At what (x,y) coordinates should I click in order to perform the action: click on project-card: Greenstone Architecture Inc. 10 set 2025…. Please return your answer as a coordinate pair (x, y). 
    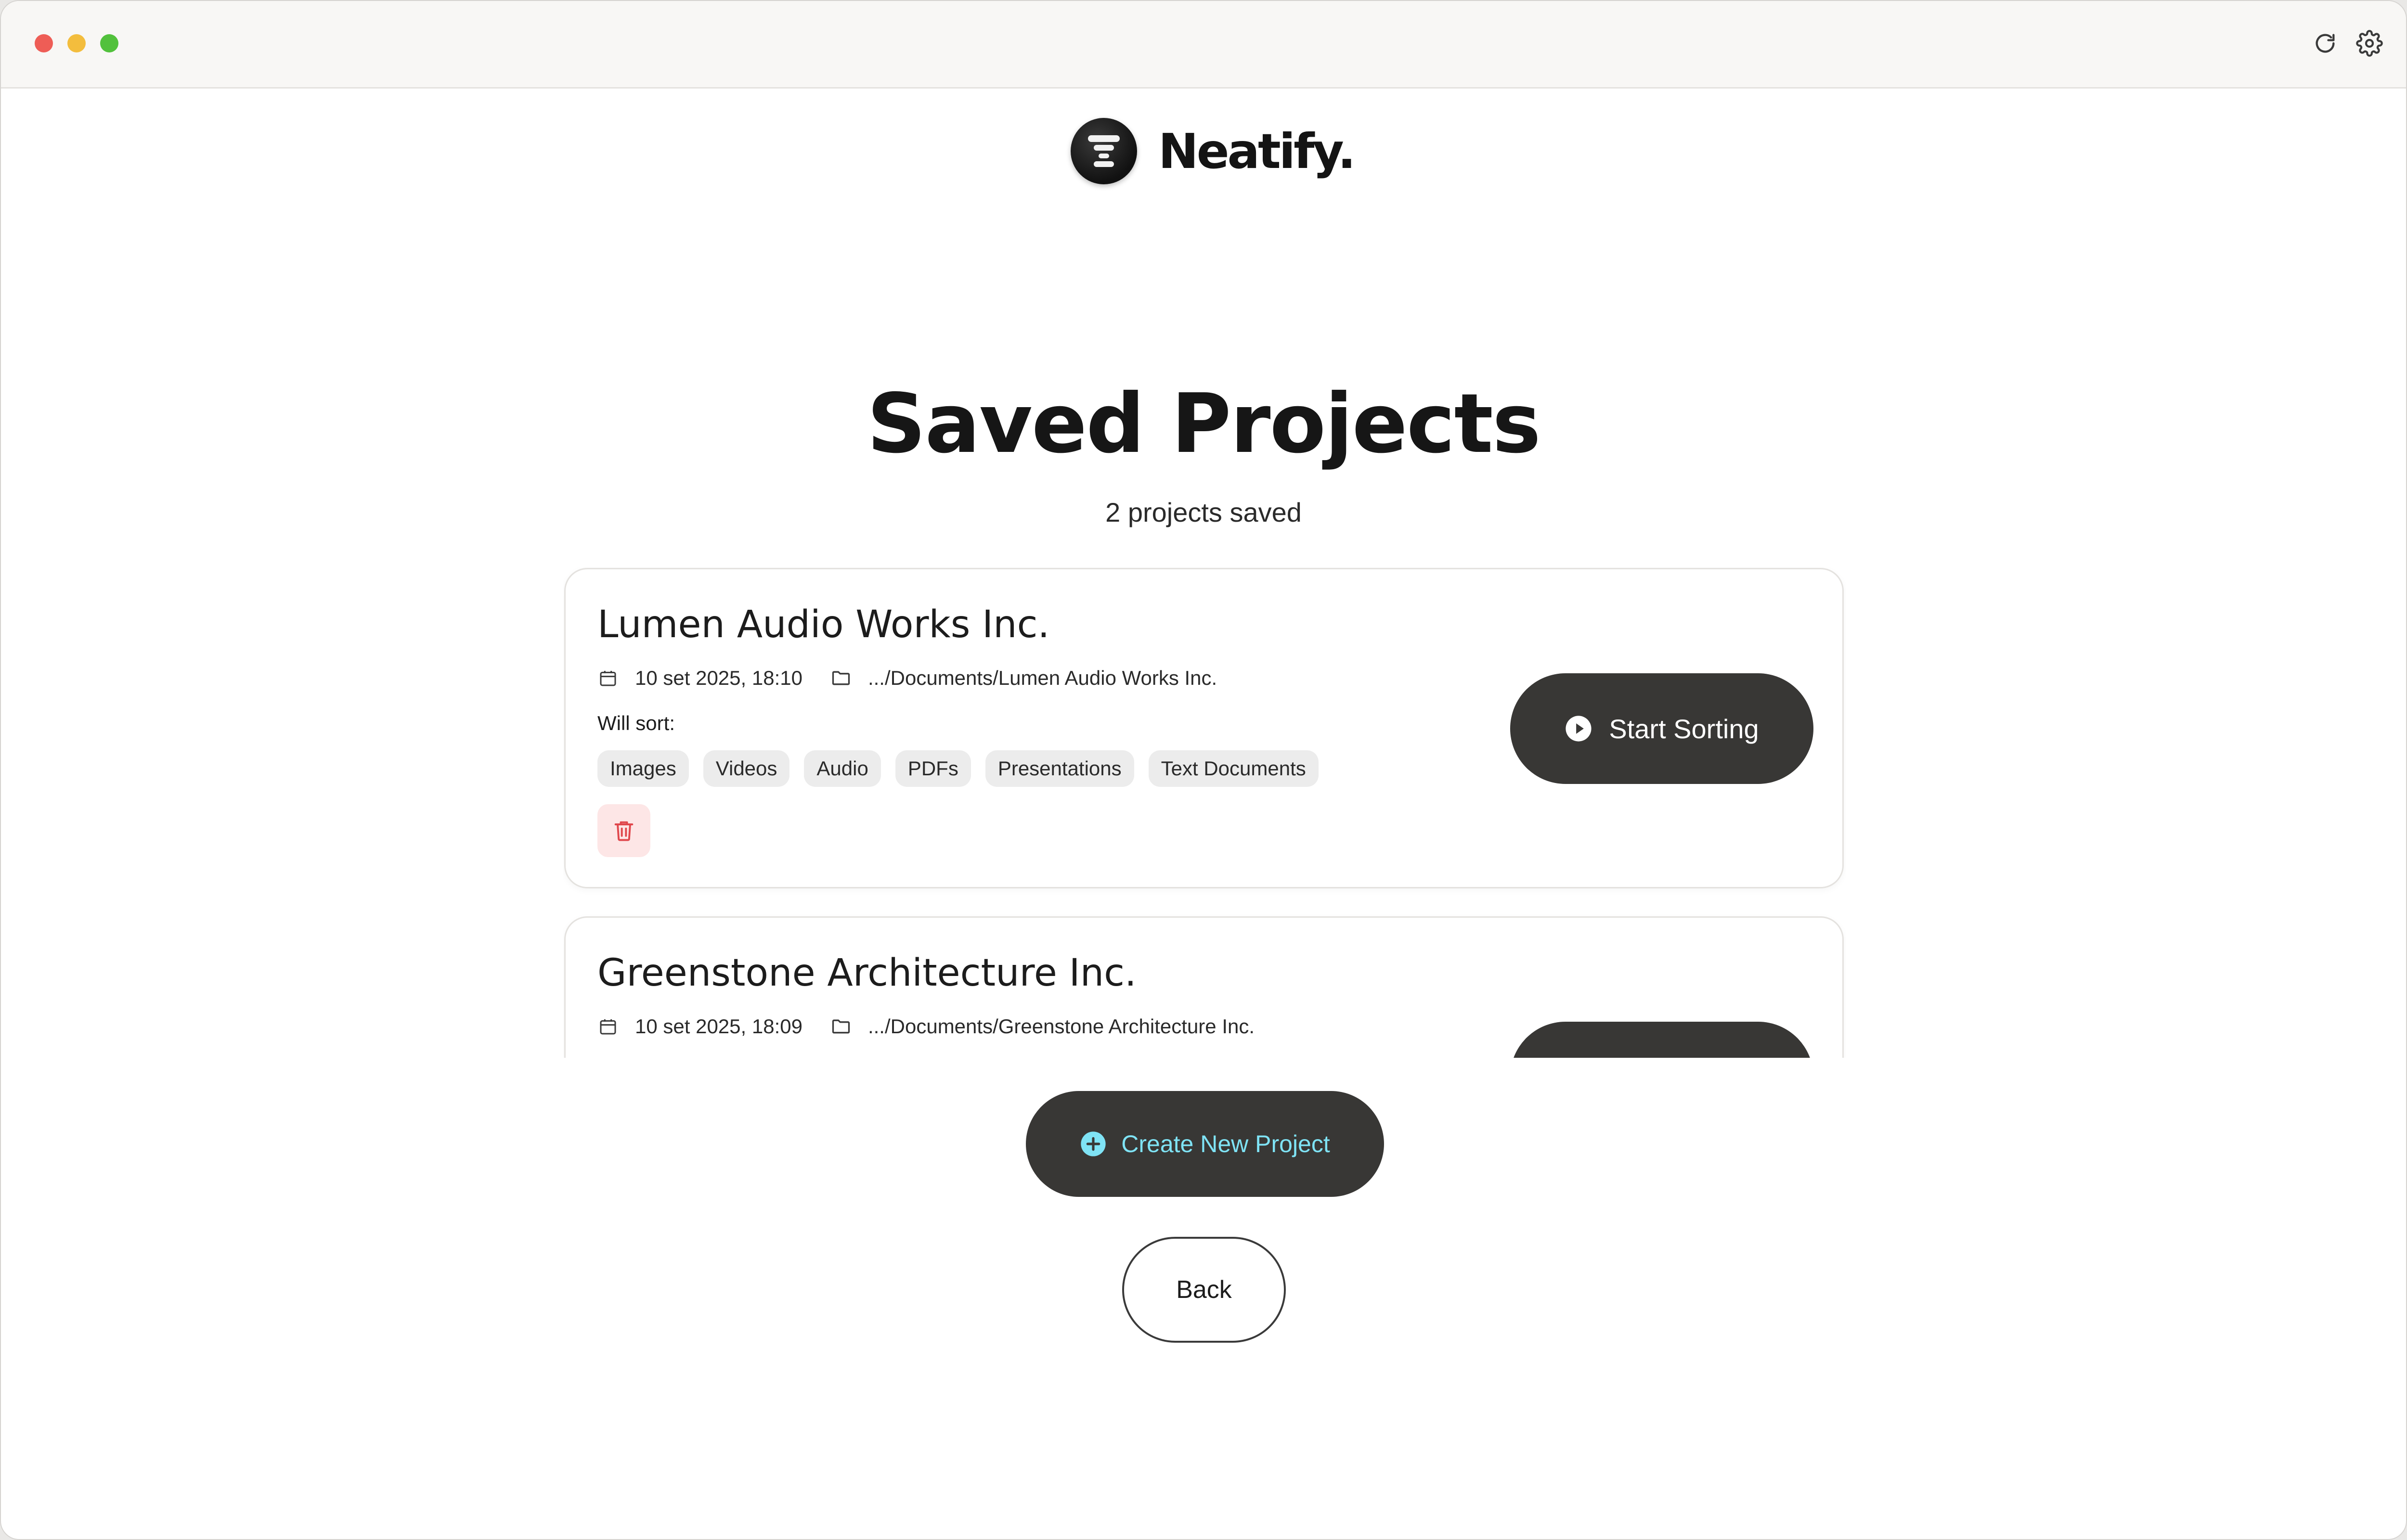
    Looking at the image, I should click on (1204, 987).